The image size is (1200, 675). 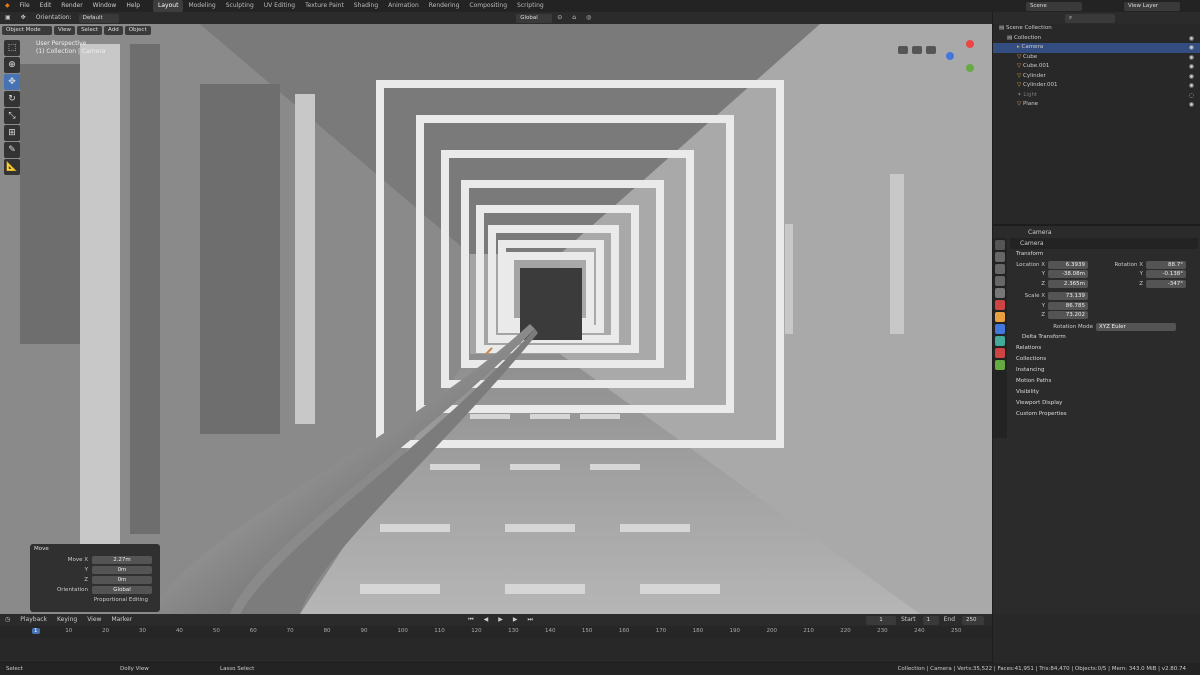 I want to click on collections-section: Collections, so click(x=1104, y=359).